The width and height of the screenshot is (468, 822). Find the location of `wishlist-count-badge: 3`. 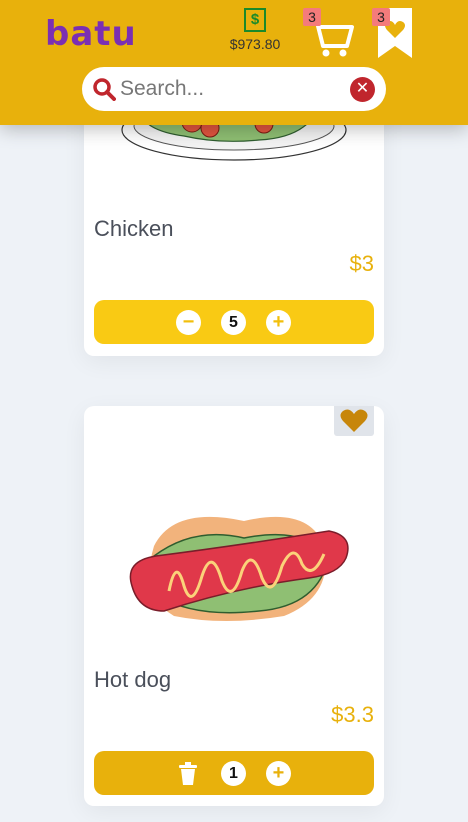

wishlist-count-badge: 3 is located at coordinates (381, 17).